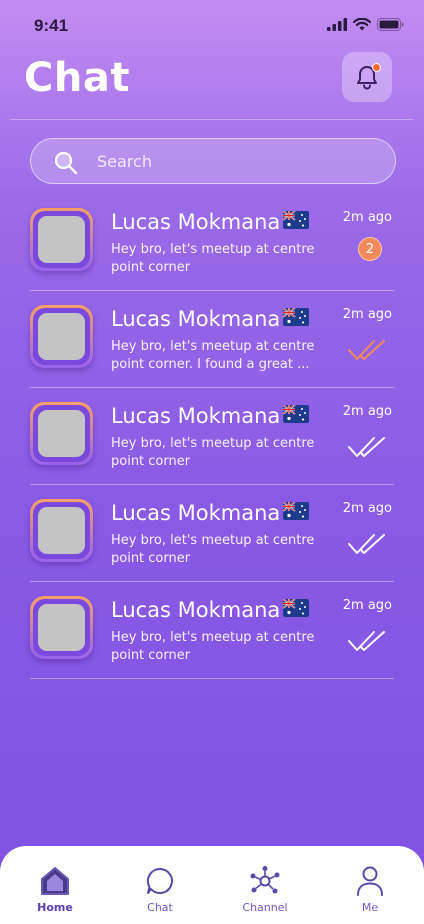  What do you see at coordinates (376, 67) in the screenshot?
I see `notification-dot` at bounding box center [376, 67].